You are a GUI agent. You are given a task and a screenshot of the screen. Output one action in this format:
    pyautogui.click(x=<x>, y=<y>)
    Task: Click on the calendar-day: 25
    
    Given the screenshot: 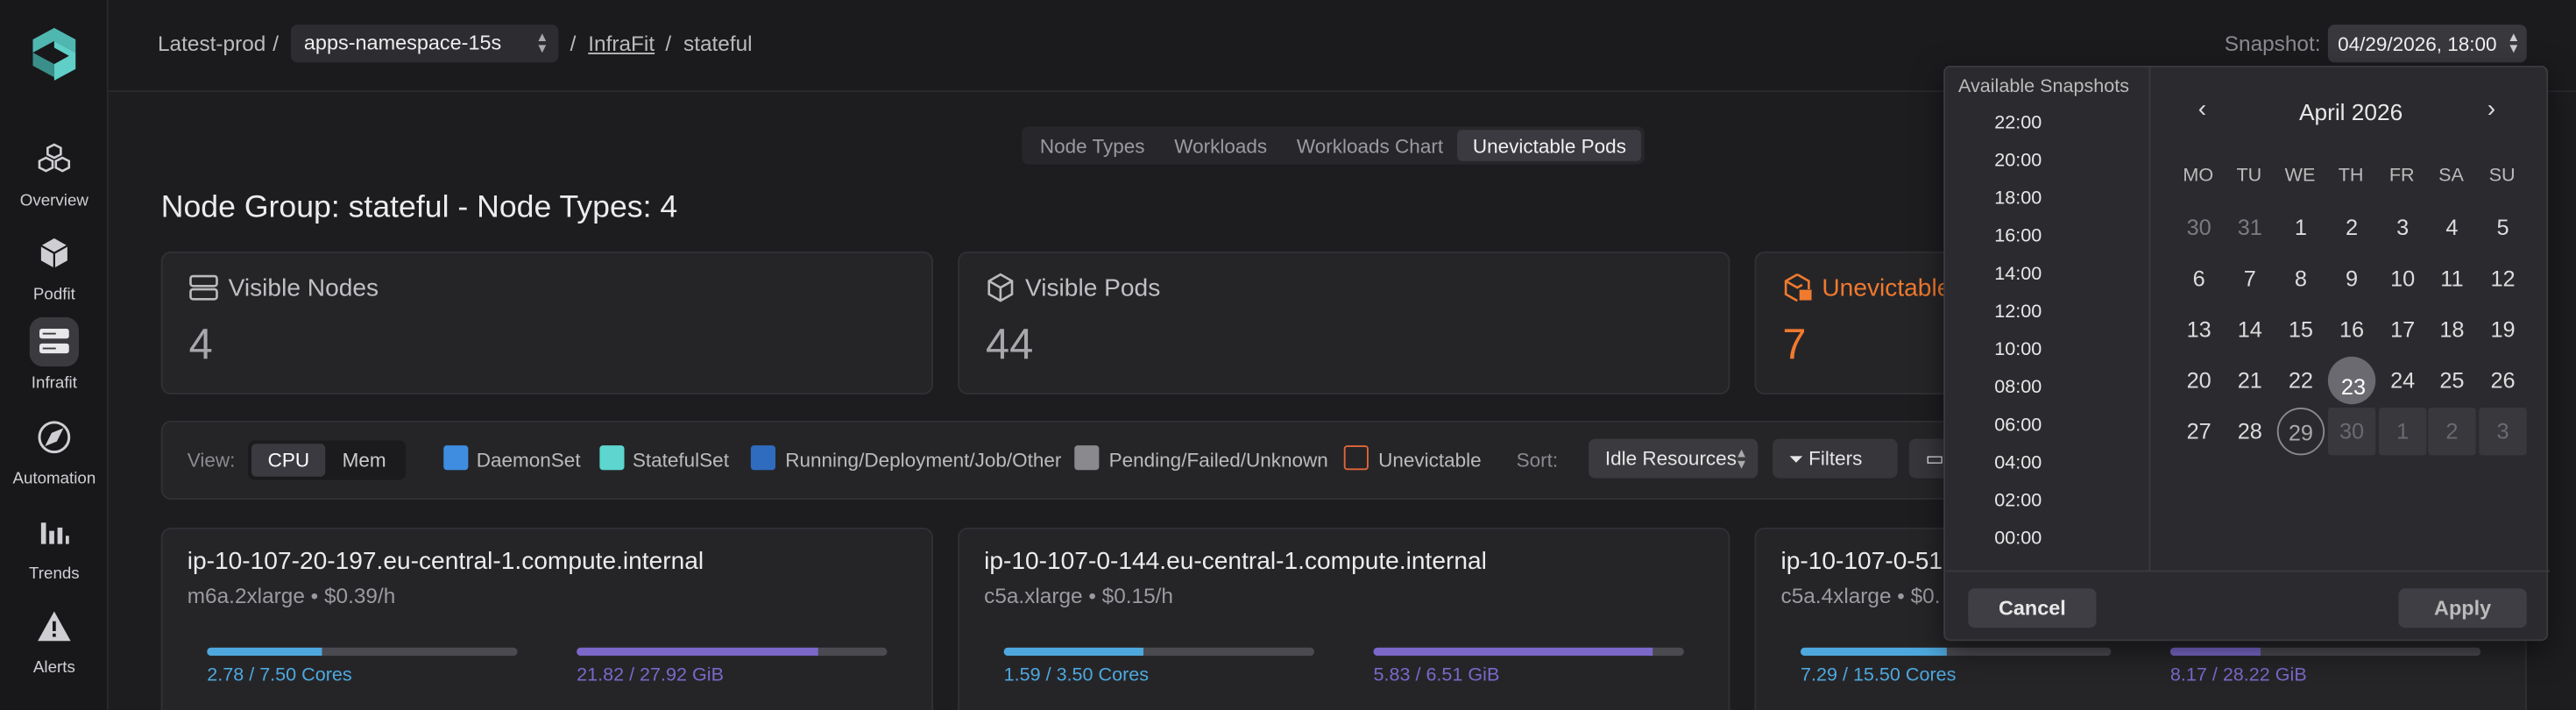 What is the action you would take?
    pyautogui.click(x=2451, y=380)
    